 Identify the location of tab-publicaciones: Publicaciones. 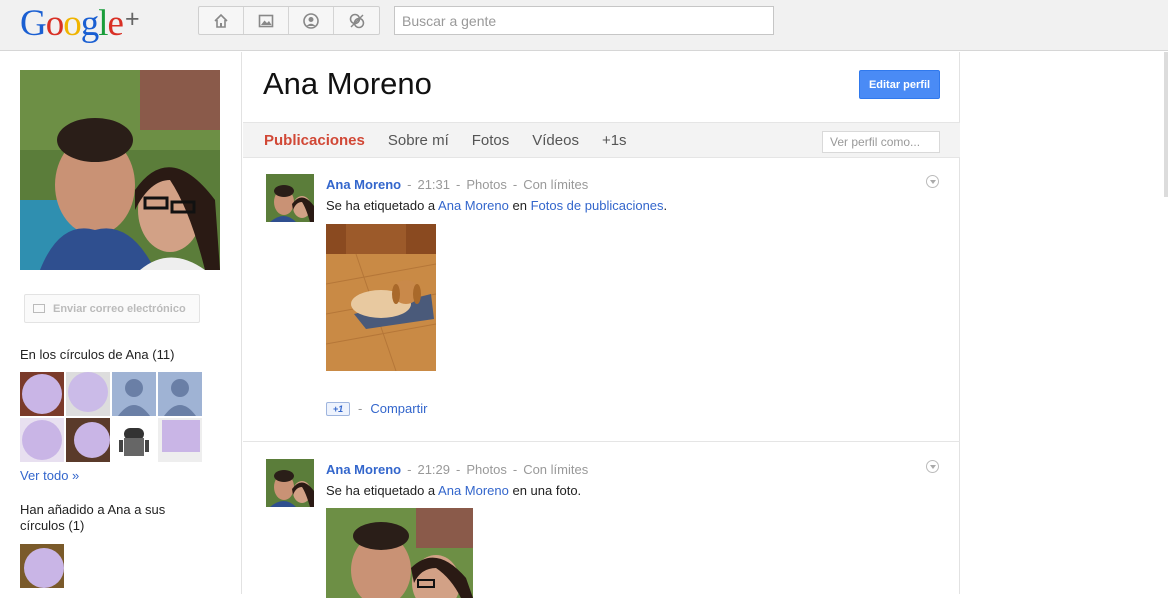
(314, 140).